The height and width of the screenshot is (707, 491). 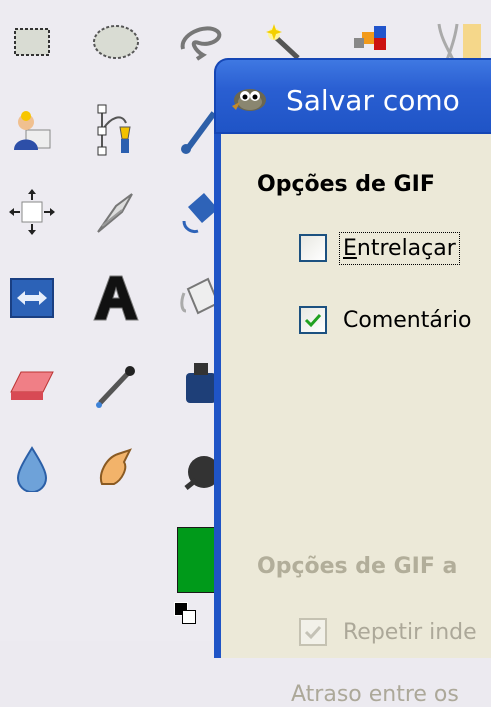 What do you see at coordinates (373, 100) in the screenshot?
I see `dialog-title: Salvar como` at bounding box center [373, 100].